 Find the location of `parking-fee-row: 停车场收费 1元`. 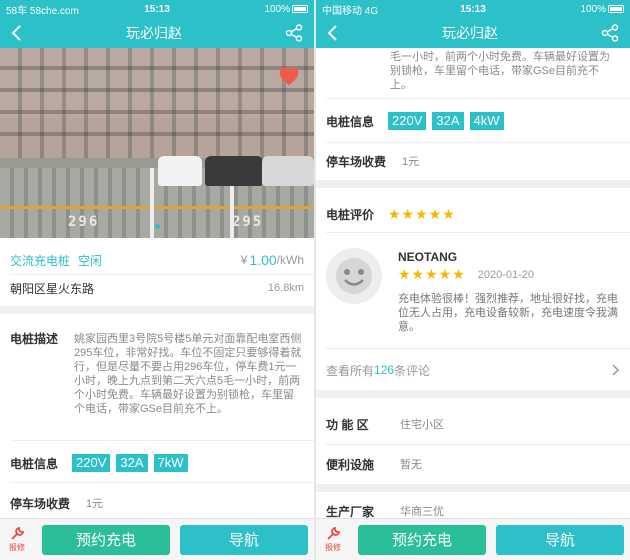

parking-fee-row: 停车场收费 1元 is located at coordinates (473, 161).